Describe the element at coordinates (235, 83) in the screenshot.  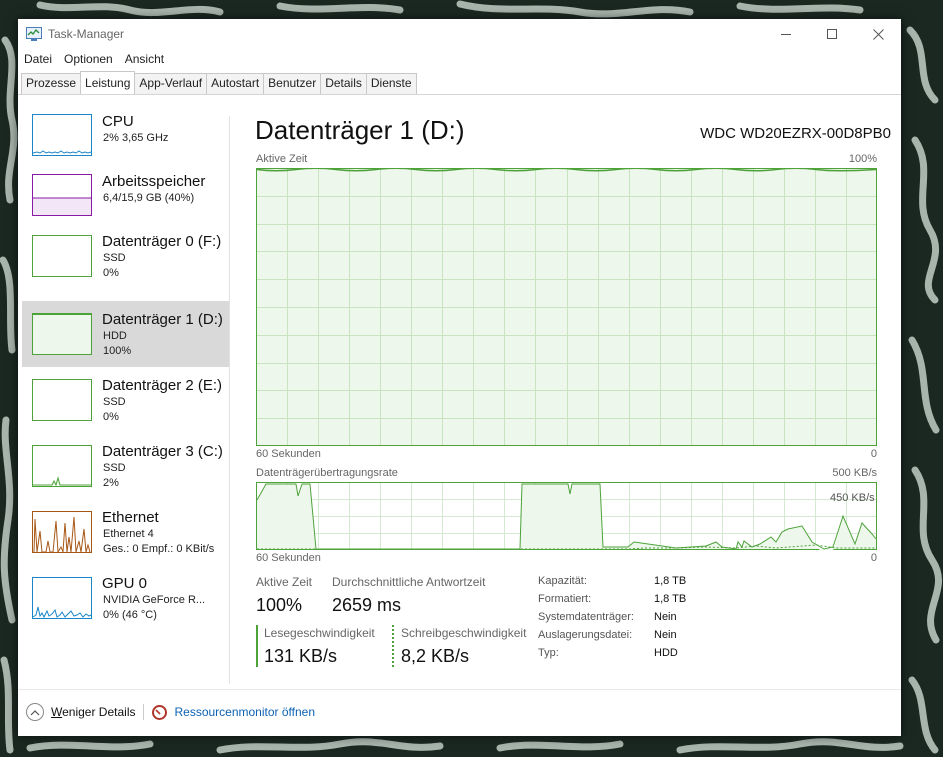
I see `tab-startup: Autostart` at that location.